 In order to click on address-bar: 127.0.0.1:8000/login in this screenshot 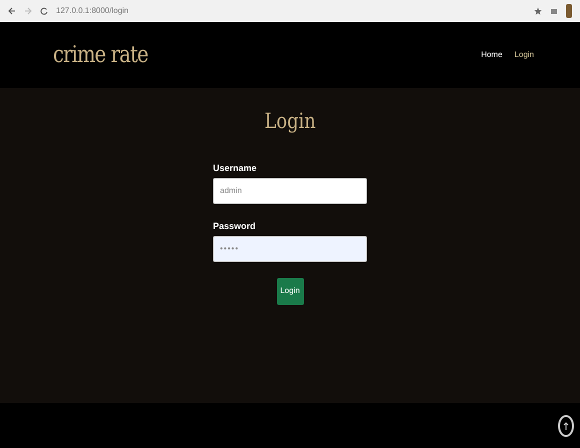, I will do `click(92, 11)`.